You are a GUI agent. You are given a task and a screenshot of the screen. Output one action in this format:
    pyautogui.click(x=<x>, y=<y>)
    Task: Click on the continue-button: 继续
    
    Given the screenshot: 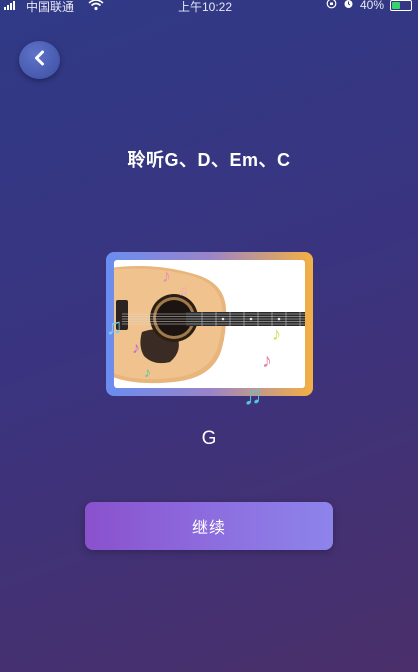 What is the action you would take?
    pyautogui.click(x=209, y=526)
    